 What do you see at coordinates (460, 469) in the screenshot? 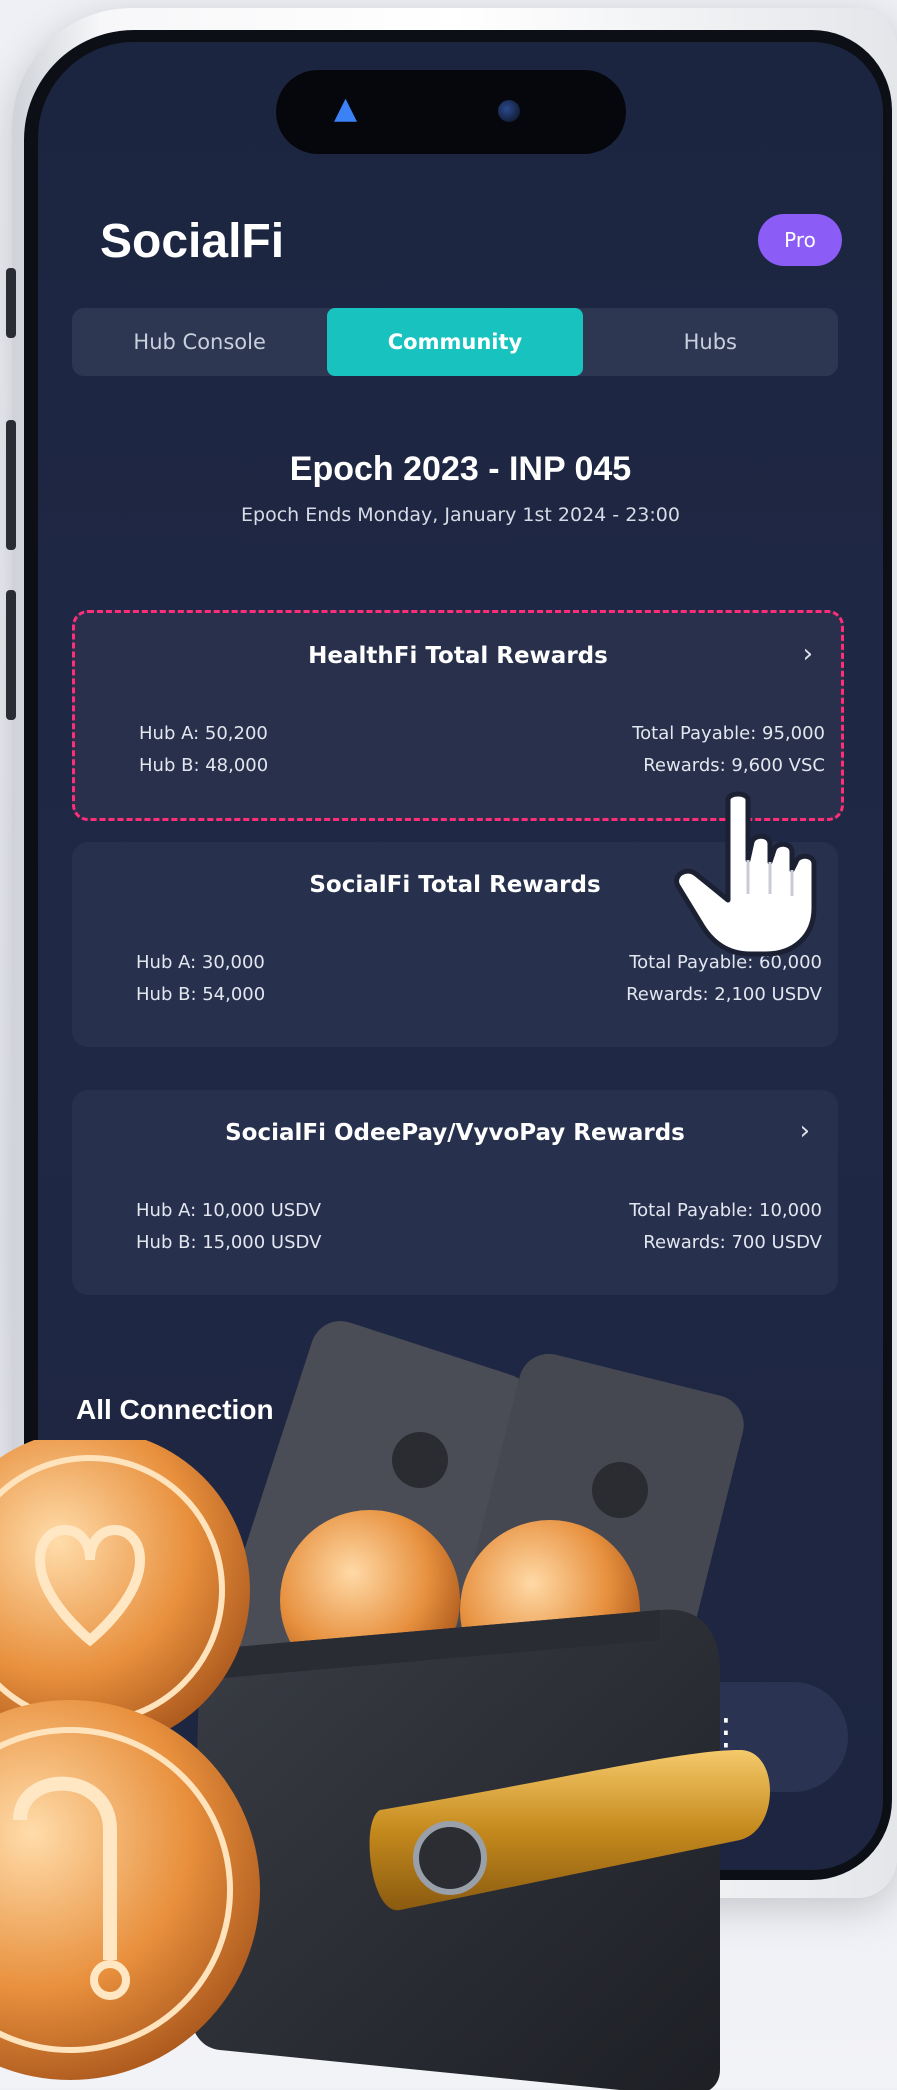
I see `epoch-title: Epoch 2023 - INP 045` at bounding box center [460, 469].